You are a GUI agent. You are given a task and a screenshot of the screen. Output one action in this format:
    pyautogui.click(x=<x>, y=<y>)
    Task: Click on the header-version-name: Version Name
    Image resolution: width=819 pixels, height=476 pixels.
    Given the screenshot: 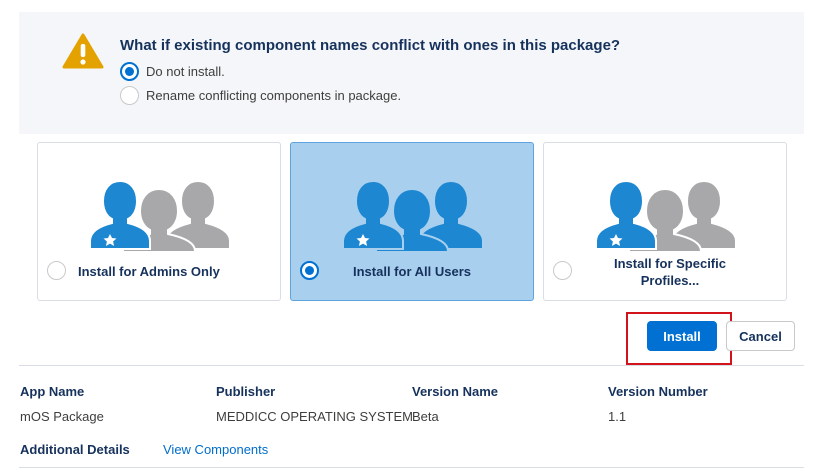 What is the action you would take?
    pyautogui.click(x=455, y=391)
    